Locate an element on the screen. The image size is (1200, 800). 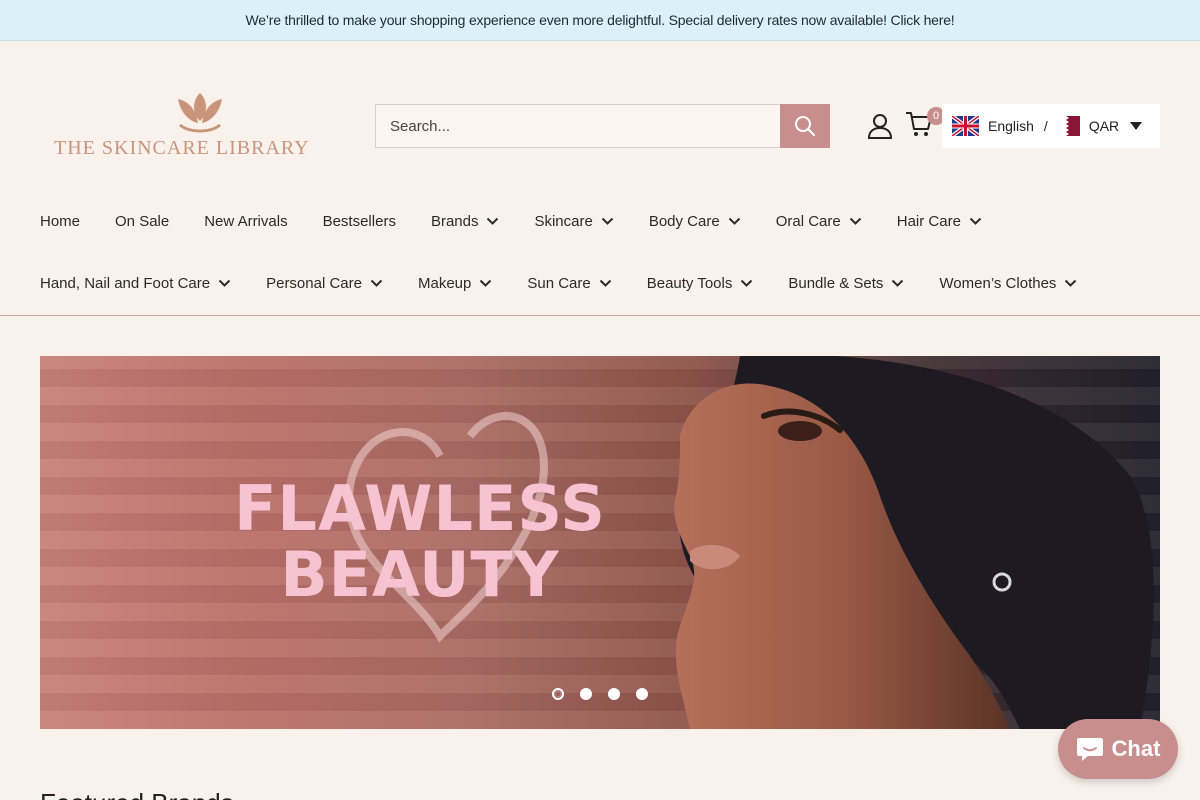
nav-item-body-care: Body Care is located at coordinates (695, 221).